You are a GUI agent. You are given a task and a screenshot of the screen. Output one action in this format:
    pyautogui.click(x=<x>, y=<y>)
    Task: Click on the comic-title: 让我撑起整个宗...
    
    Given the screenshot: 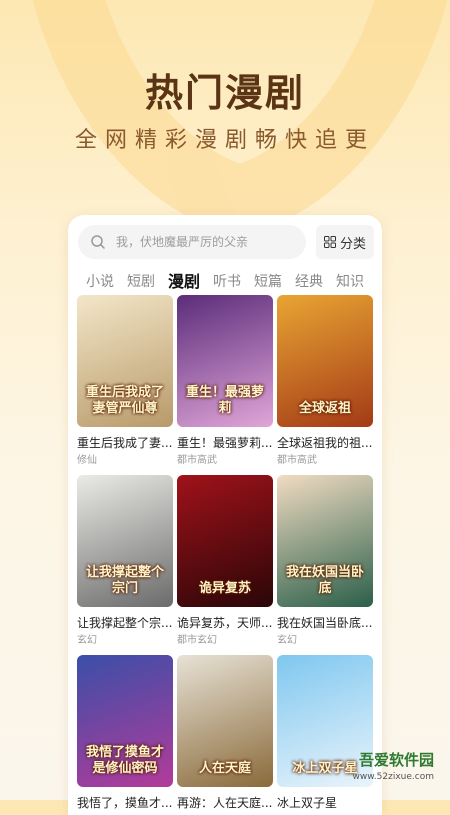 What is the action you would take?
    pyautogui.click(x=125, y=623)
    